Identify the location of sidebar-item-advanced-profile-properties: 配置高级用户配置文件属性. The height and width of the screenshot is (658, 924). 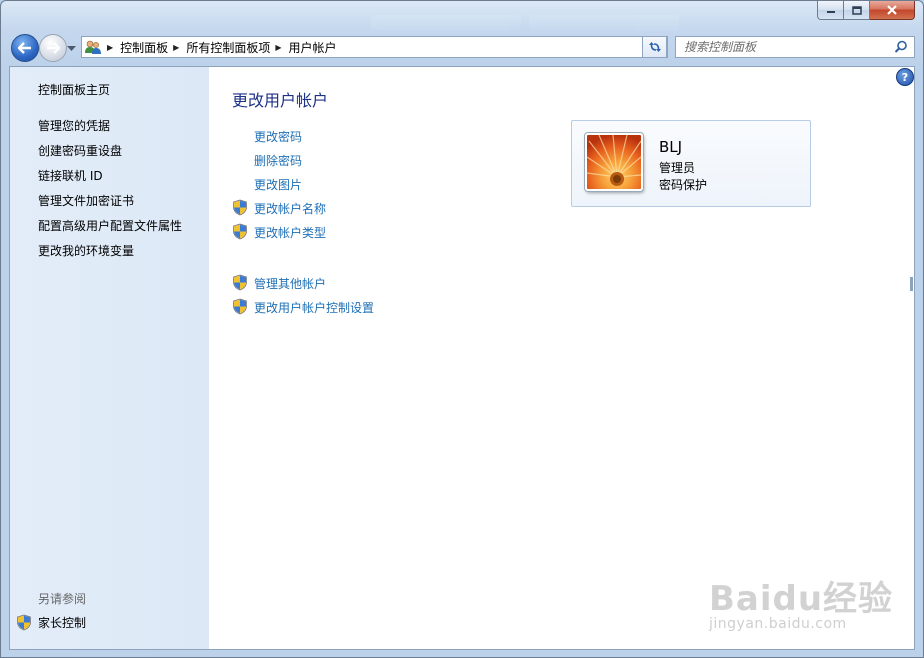
(110, 225).